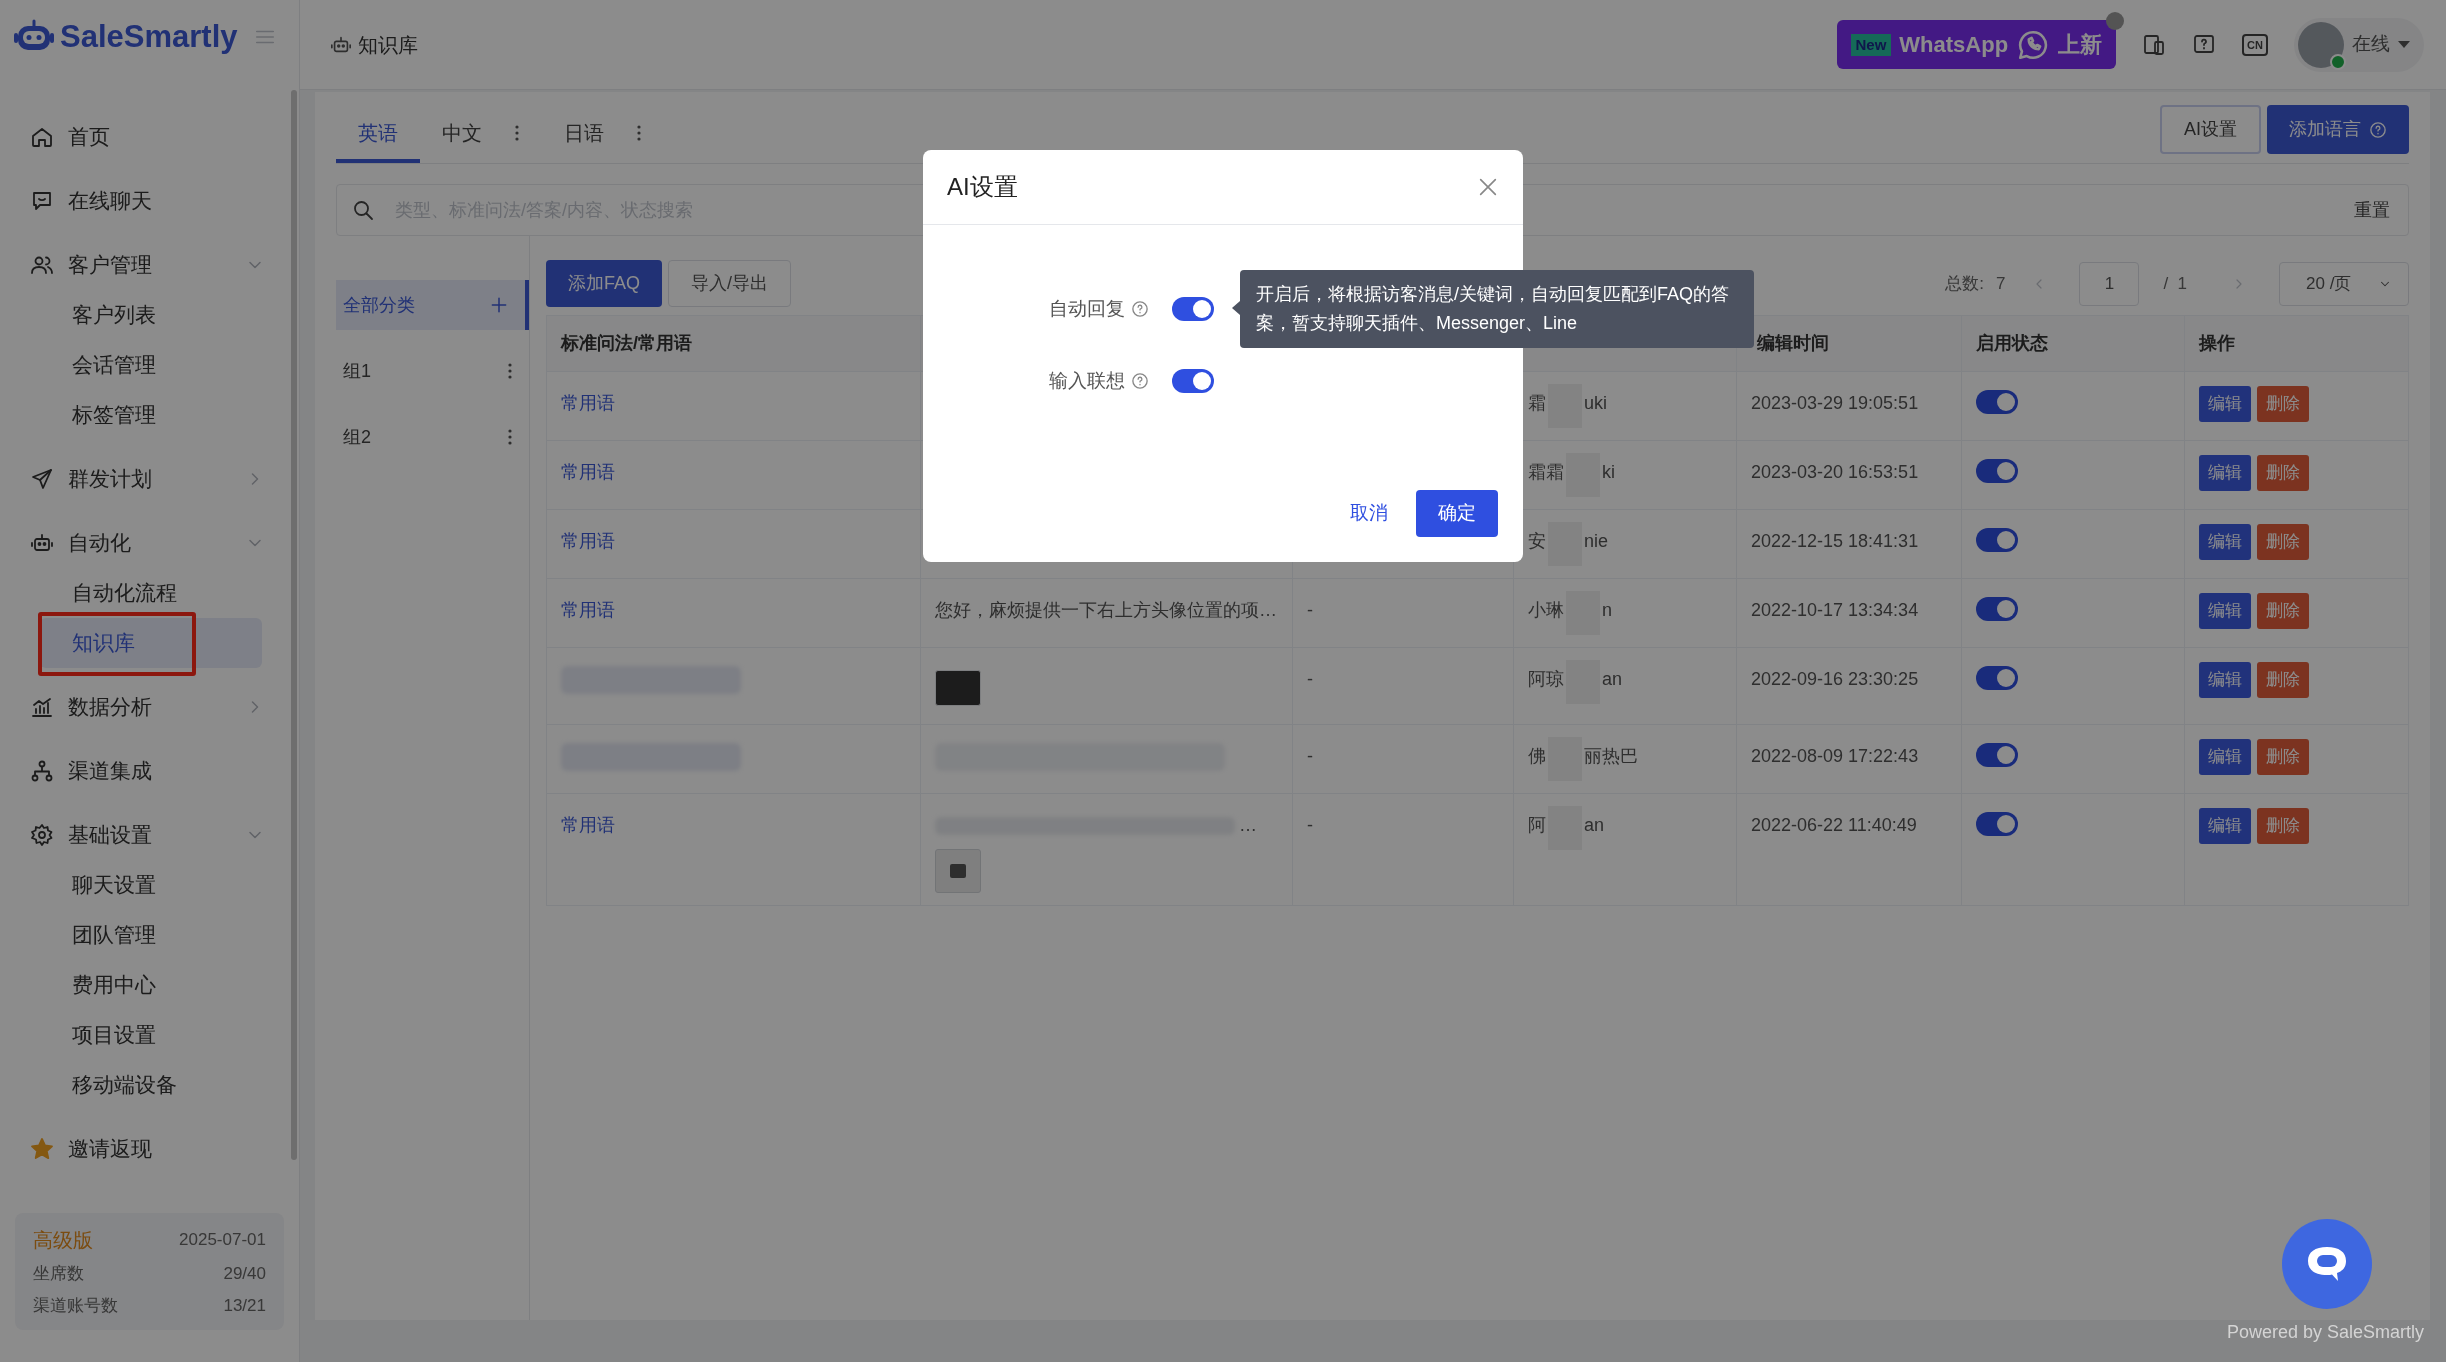  Describe the element at coordinates (2255, 44) in the screenshot. I see `language-button: CN` at that location.